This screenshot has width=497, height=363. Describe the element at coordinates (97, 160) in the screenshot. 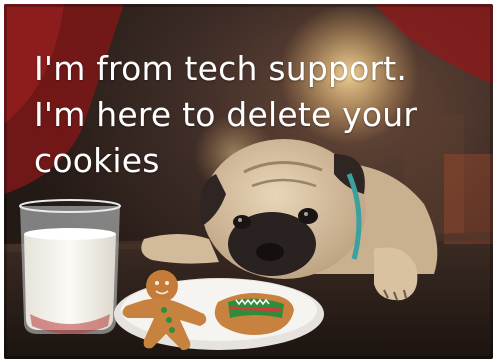

I see `caption-line-3: cookies` at that location.